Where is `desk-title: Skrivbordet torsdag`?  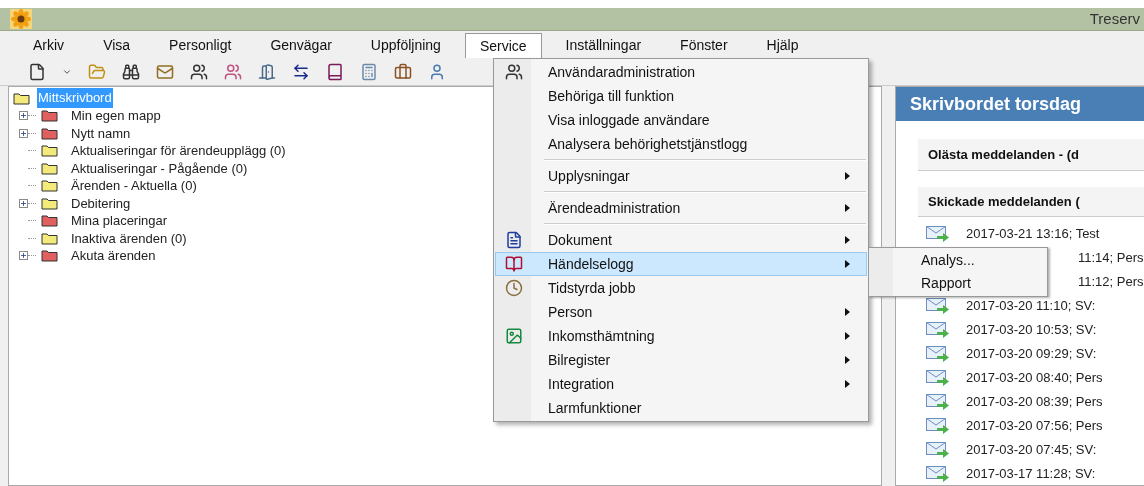
desk-title: Skrivbordet torsdag is located at coordinates (996, 104).